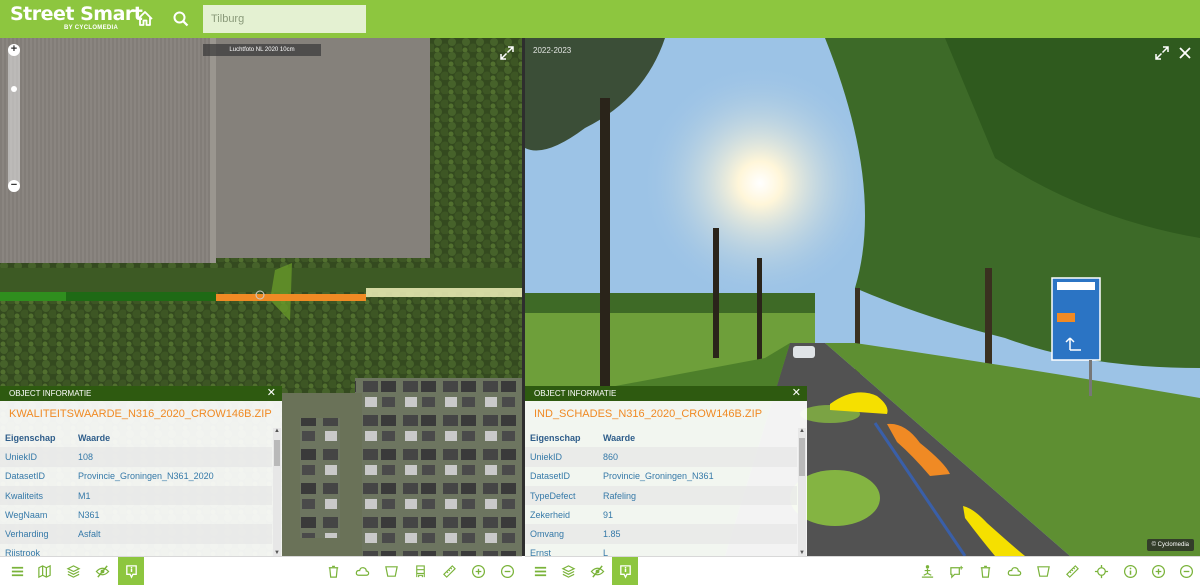 This screenshot has height=585, width=1200. I want to click on table-row: DatasetID Provincie_Groningen_N361, so click(661, 476).